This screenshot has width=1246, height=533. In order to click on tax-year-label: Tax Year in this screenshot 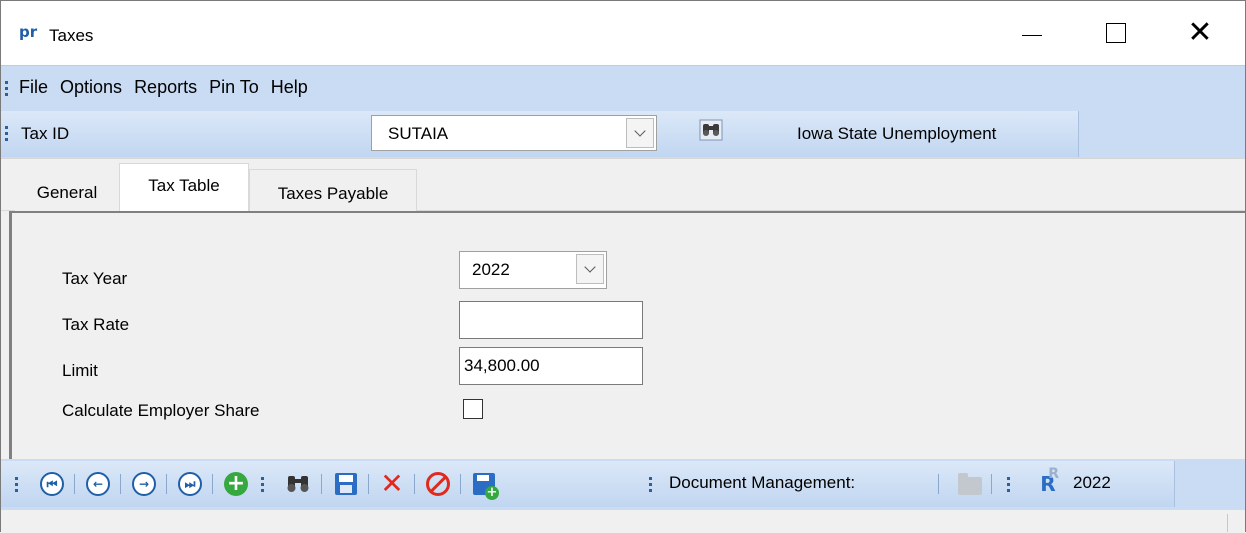, I will do `click(95, 278)`.